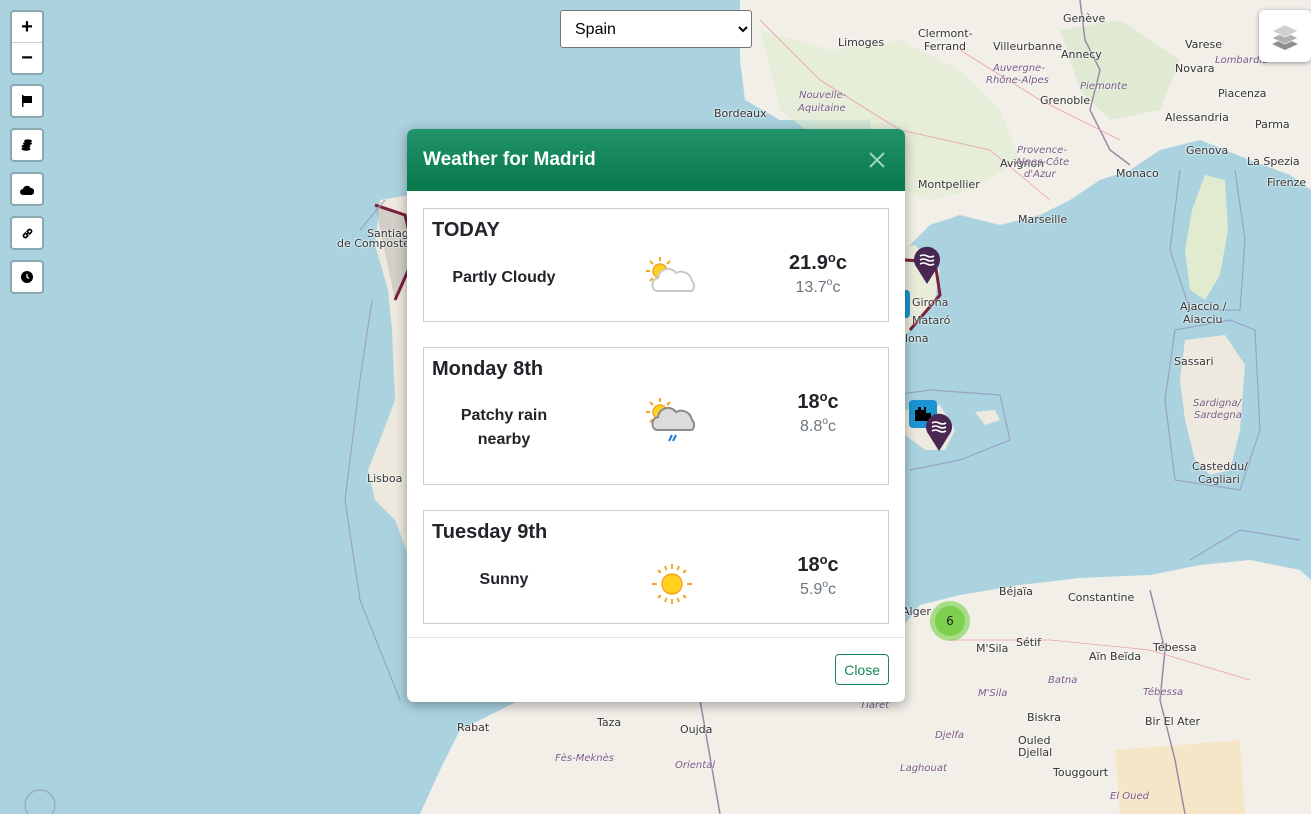  I want to click on map-place-label: Béjaïa, so click(1016, 591).